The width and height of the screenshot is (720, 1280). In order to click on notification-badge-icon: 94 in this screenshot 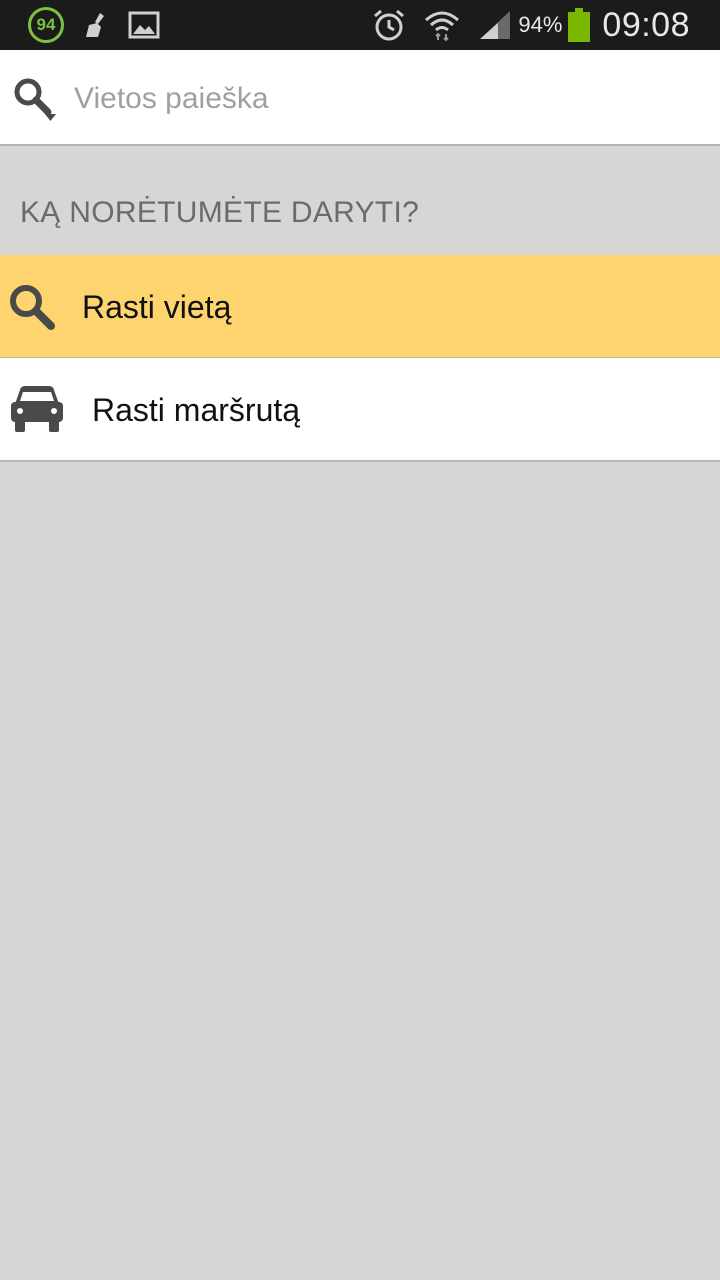, I will do `click(46, 25)`.